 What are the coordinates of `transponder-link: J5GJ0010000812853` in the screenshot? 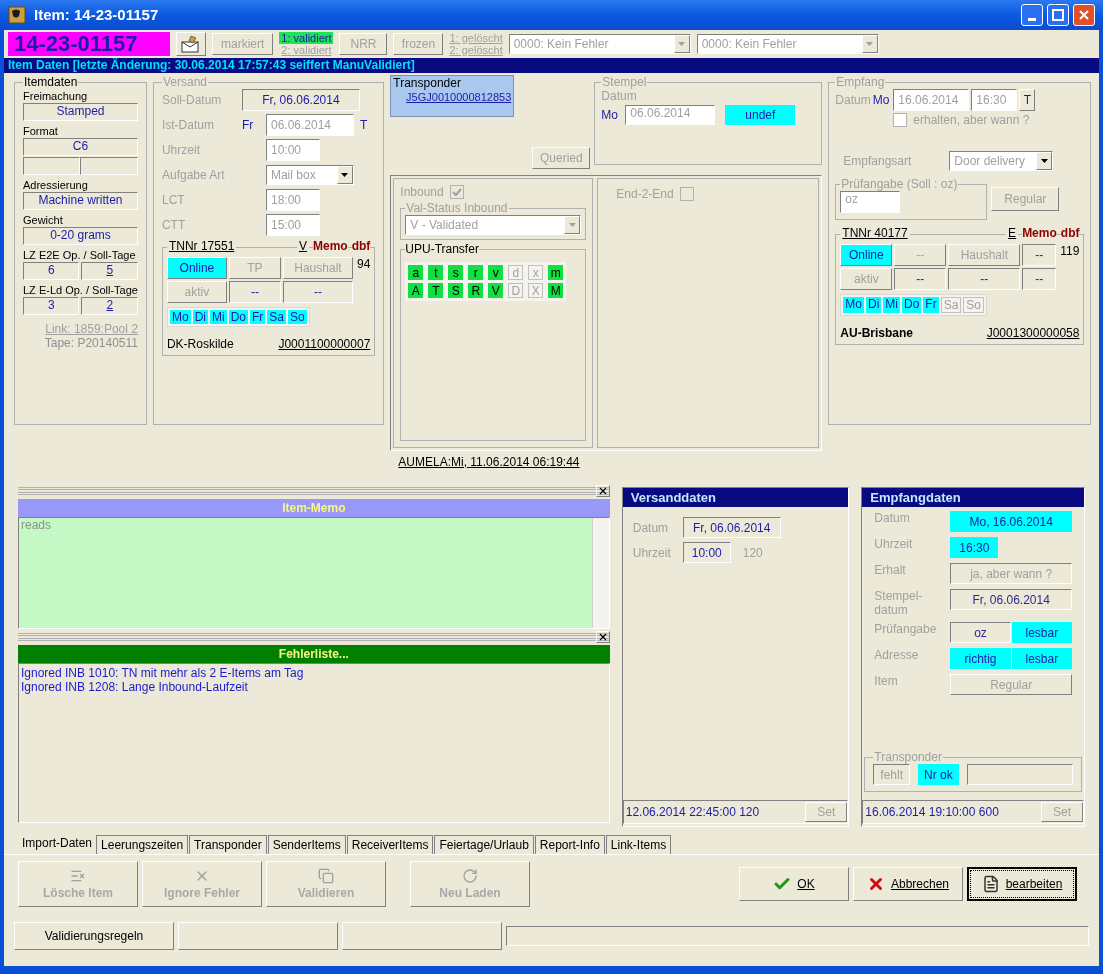 It's located at (459, 97).